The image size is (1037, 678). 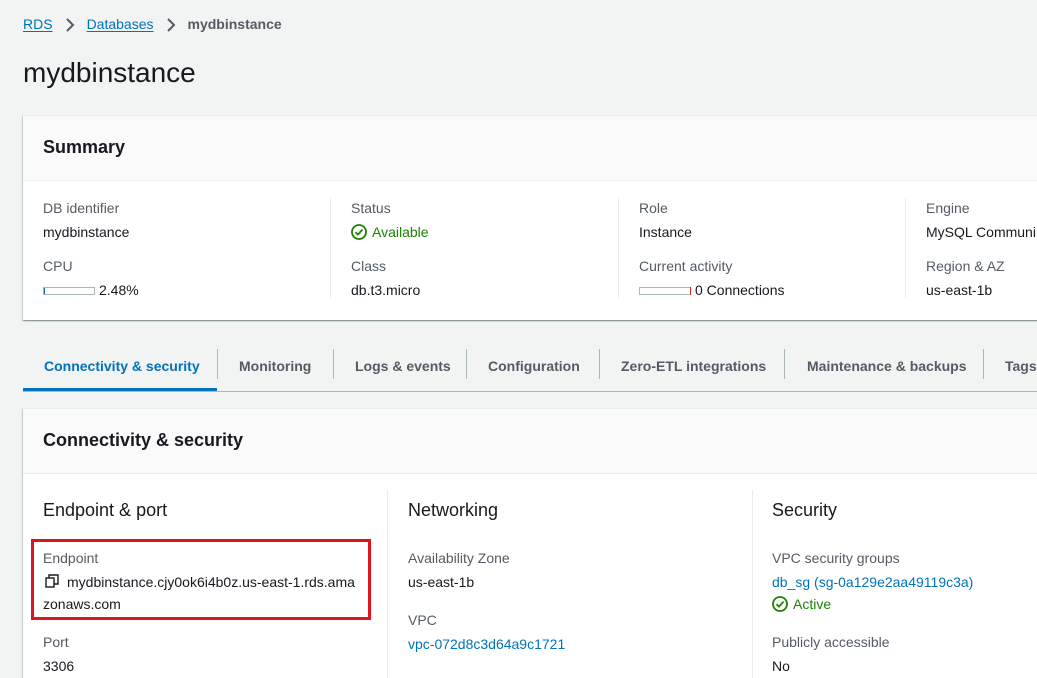 What do you see at coordinates (965, 266) in the screenshot?
I see `region-az-label: Region & AZ` at bounding box center [965, 266].